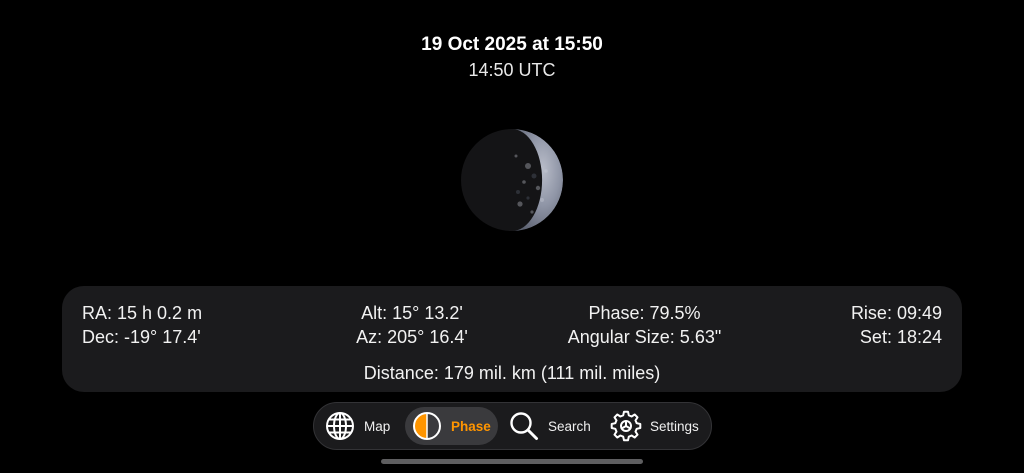 The image size is (1024, 473). I want to click on phase-percent: Phase: 79.5%, so click(644, 313).